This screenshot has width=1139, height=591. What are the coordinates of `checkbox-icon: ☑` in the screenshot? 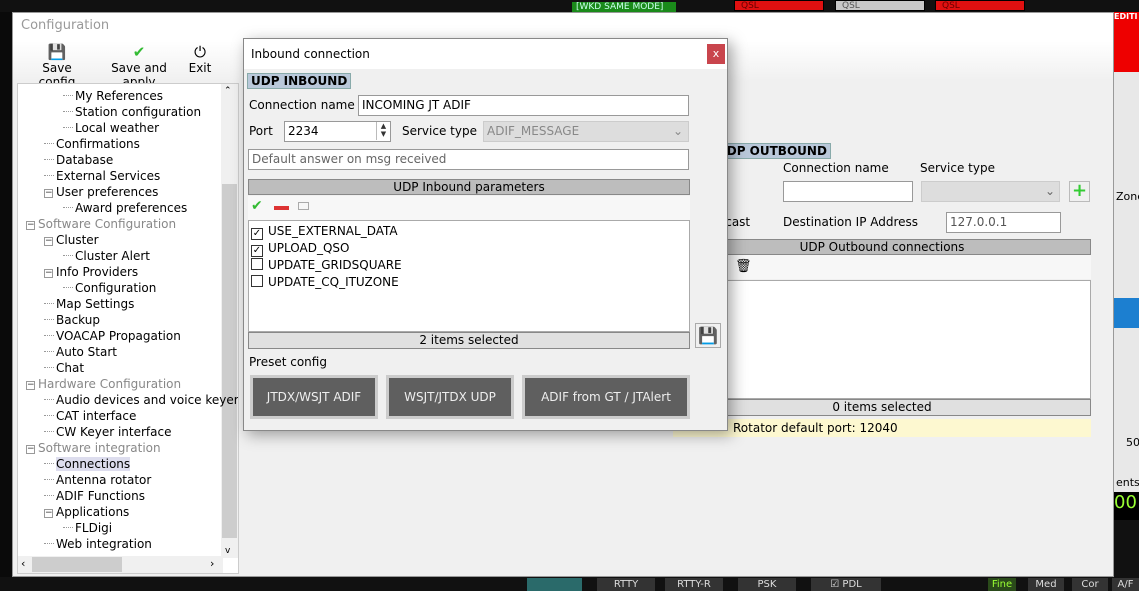 It's located at (836, 584).